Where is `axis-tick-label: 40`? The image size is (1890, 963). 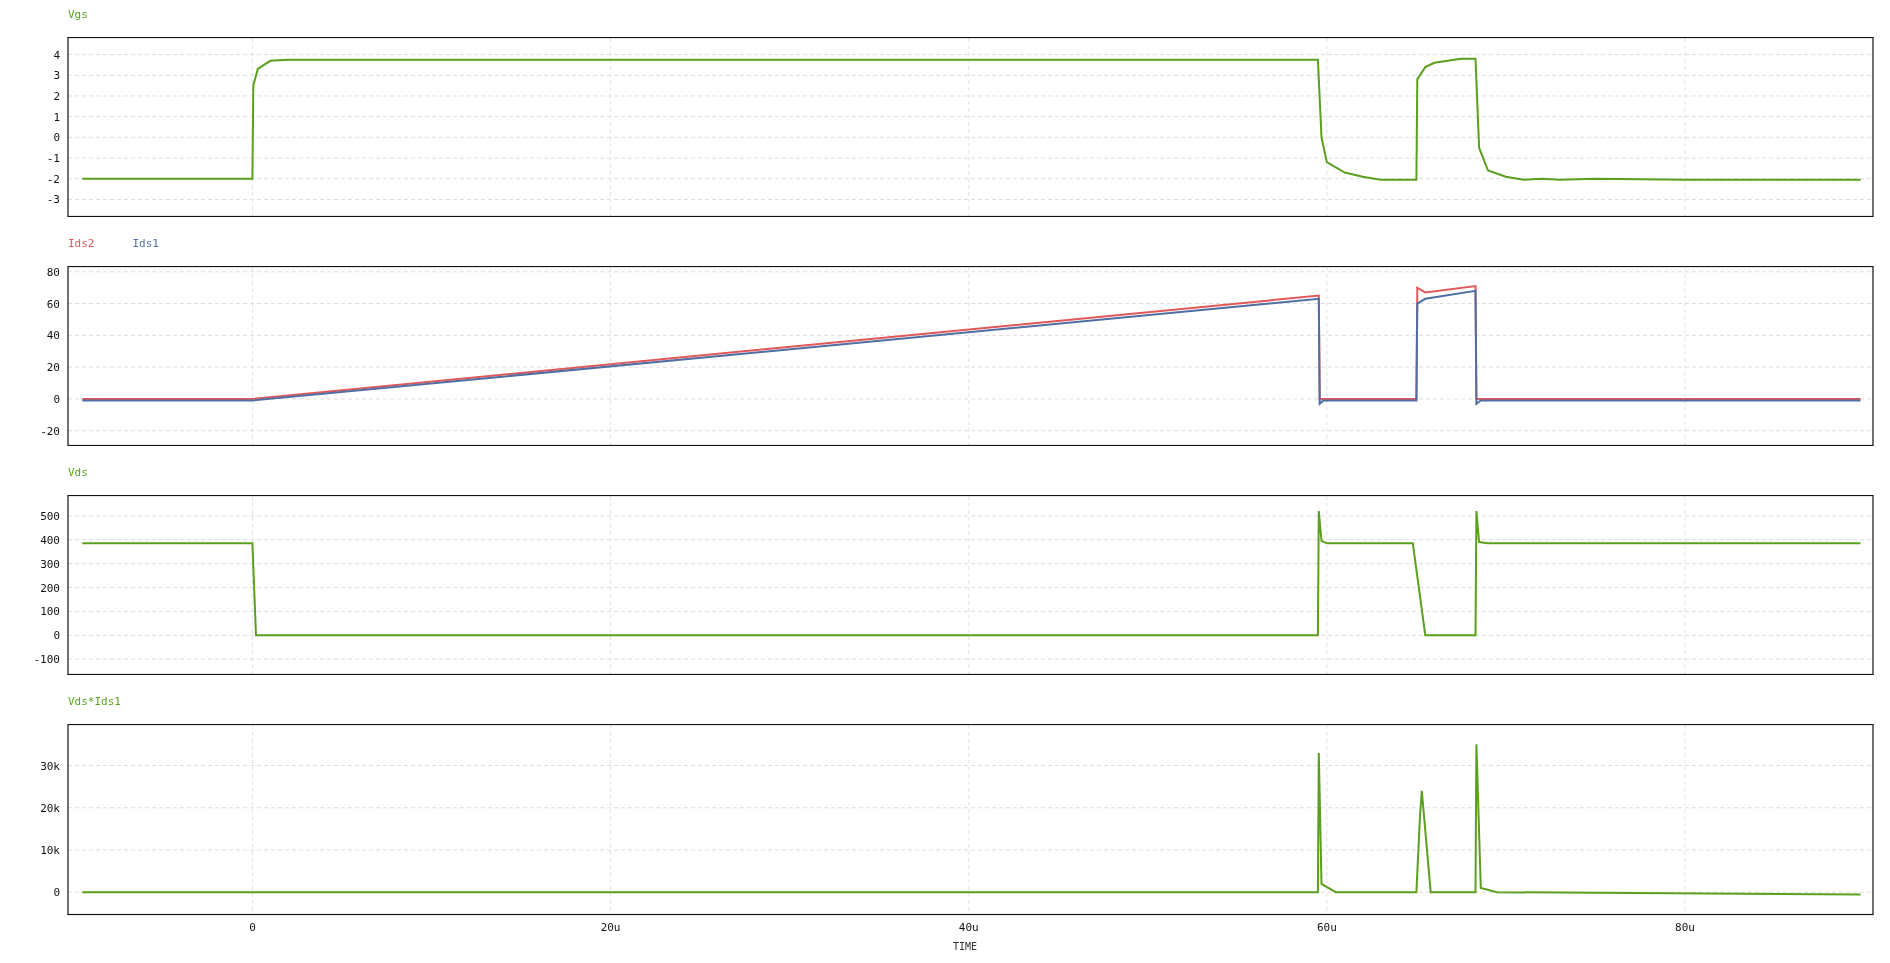
axis-tick-label: 40 is located at coordinates (53, 336).